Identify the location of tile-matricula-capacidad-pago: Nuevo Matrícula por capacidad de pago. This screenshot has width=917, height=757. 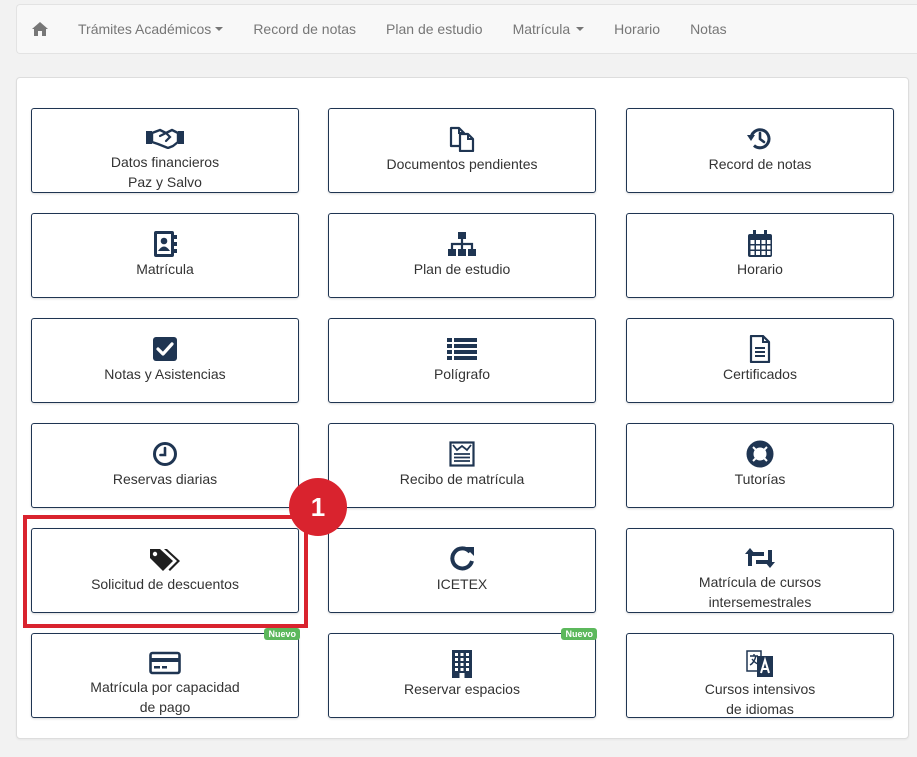
(165, 673).